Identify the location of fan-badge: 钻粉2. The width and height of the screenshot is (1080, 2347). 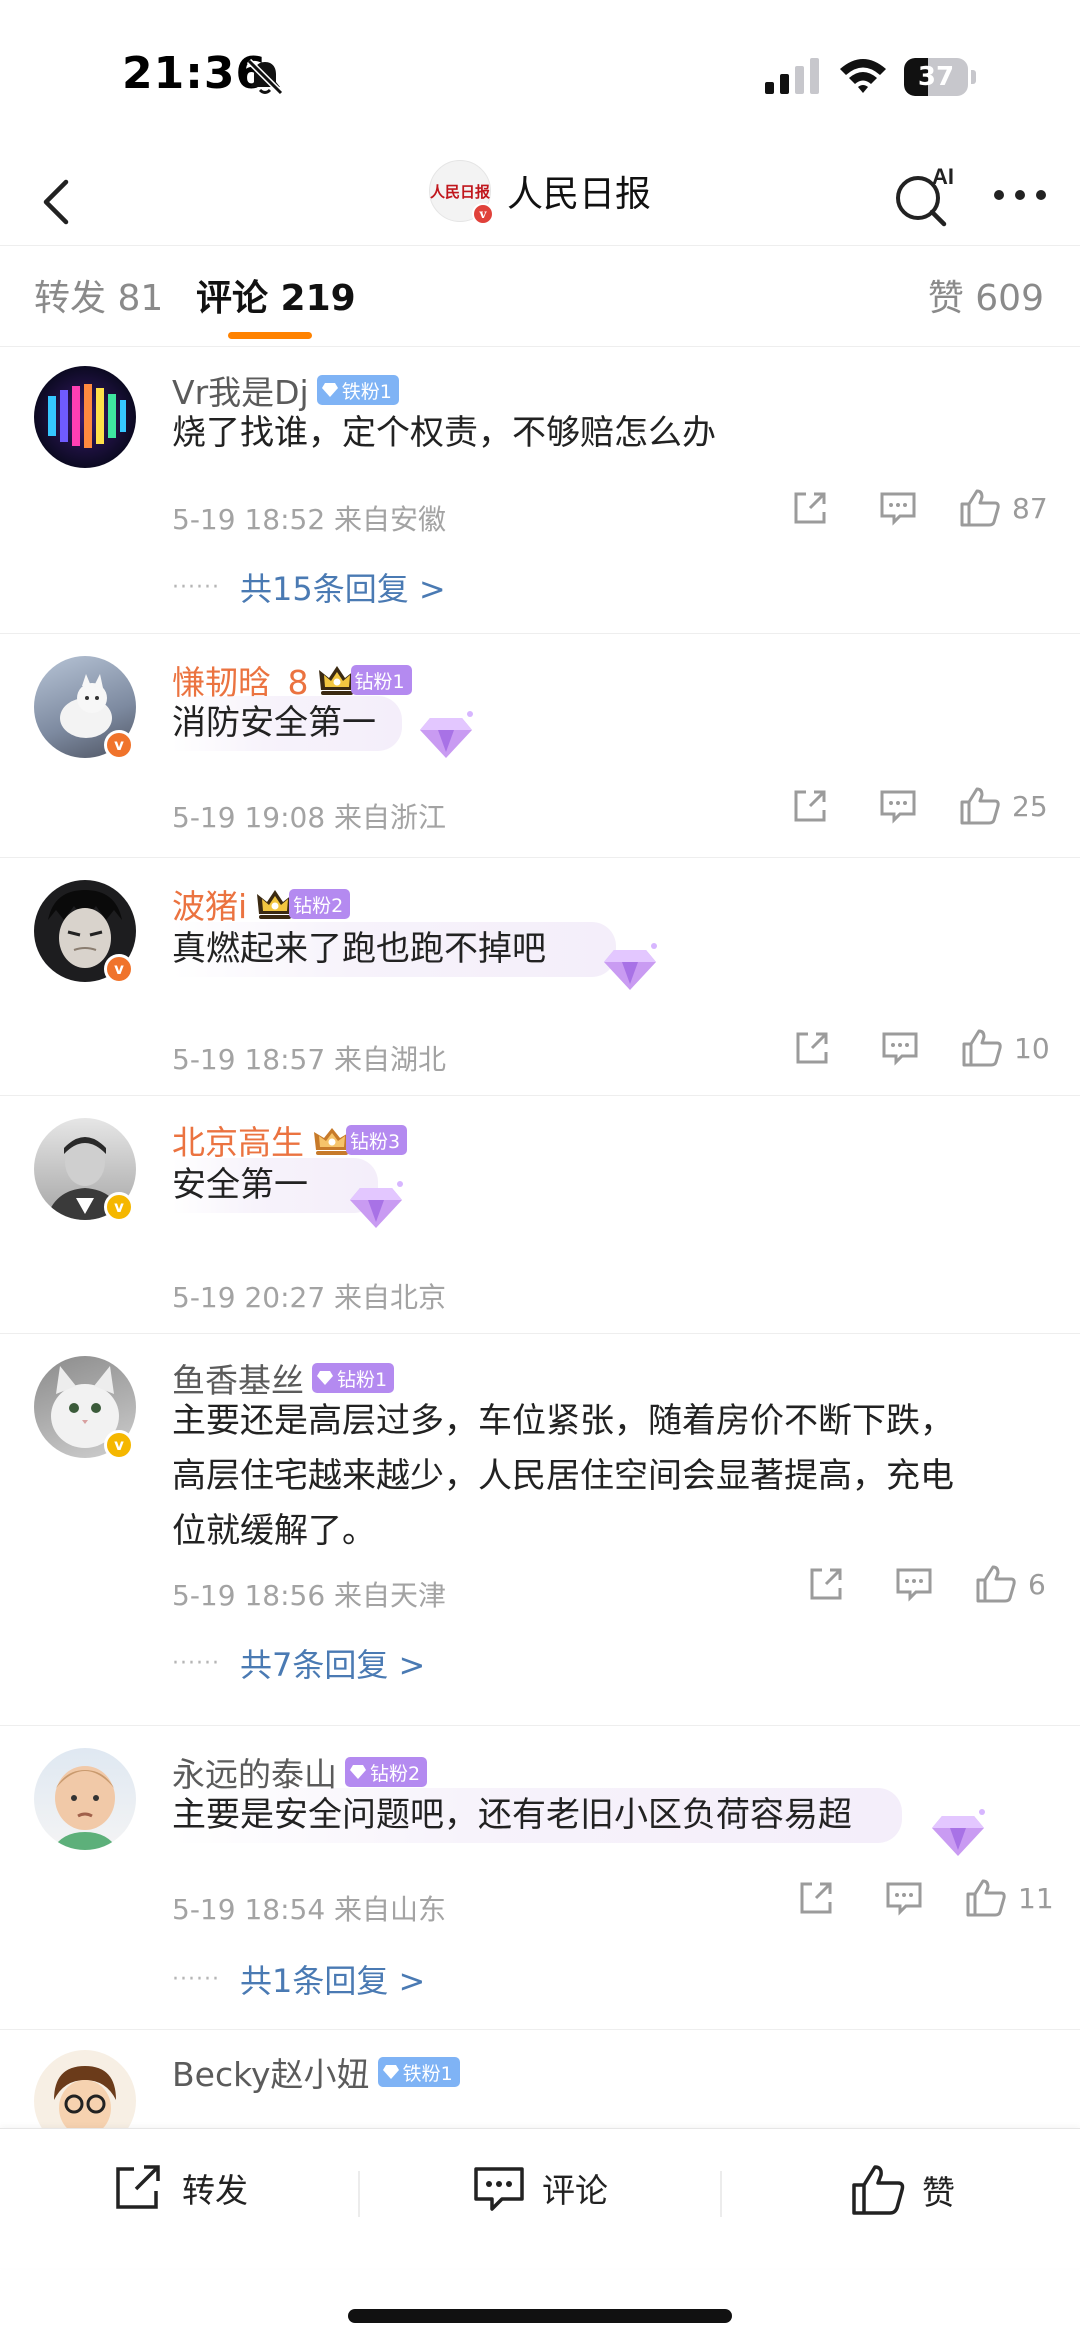
(320, 904).